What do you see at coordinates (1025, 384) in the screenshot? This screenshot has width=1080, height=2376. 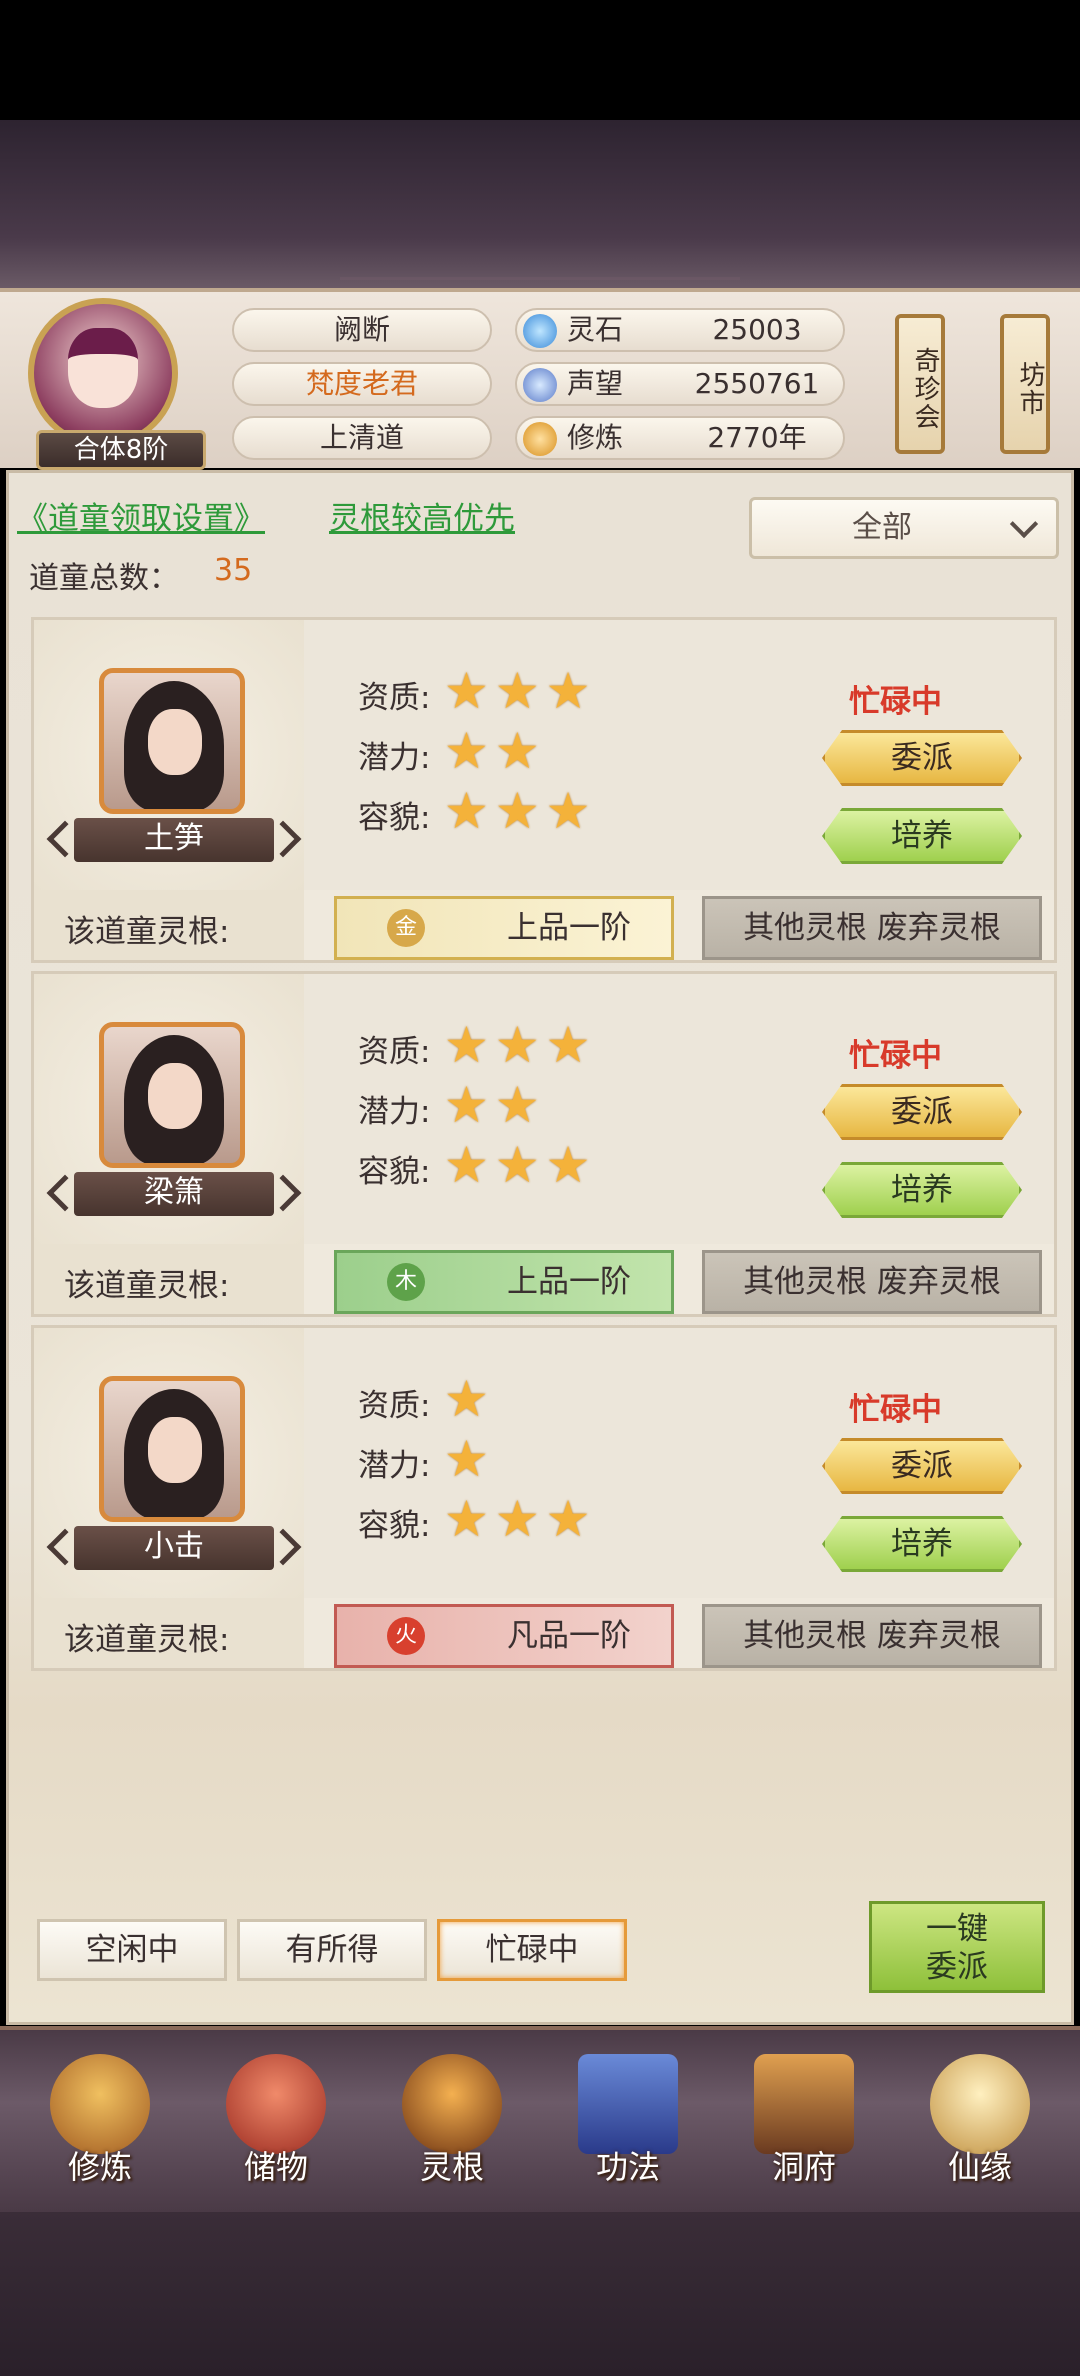 I see `market-button: 坊市` at bounding box center [1025, 384].